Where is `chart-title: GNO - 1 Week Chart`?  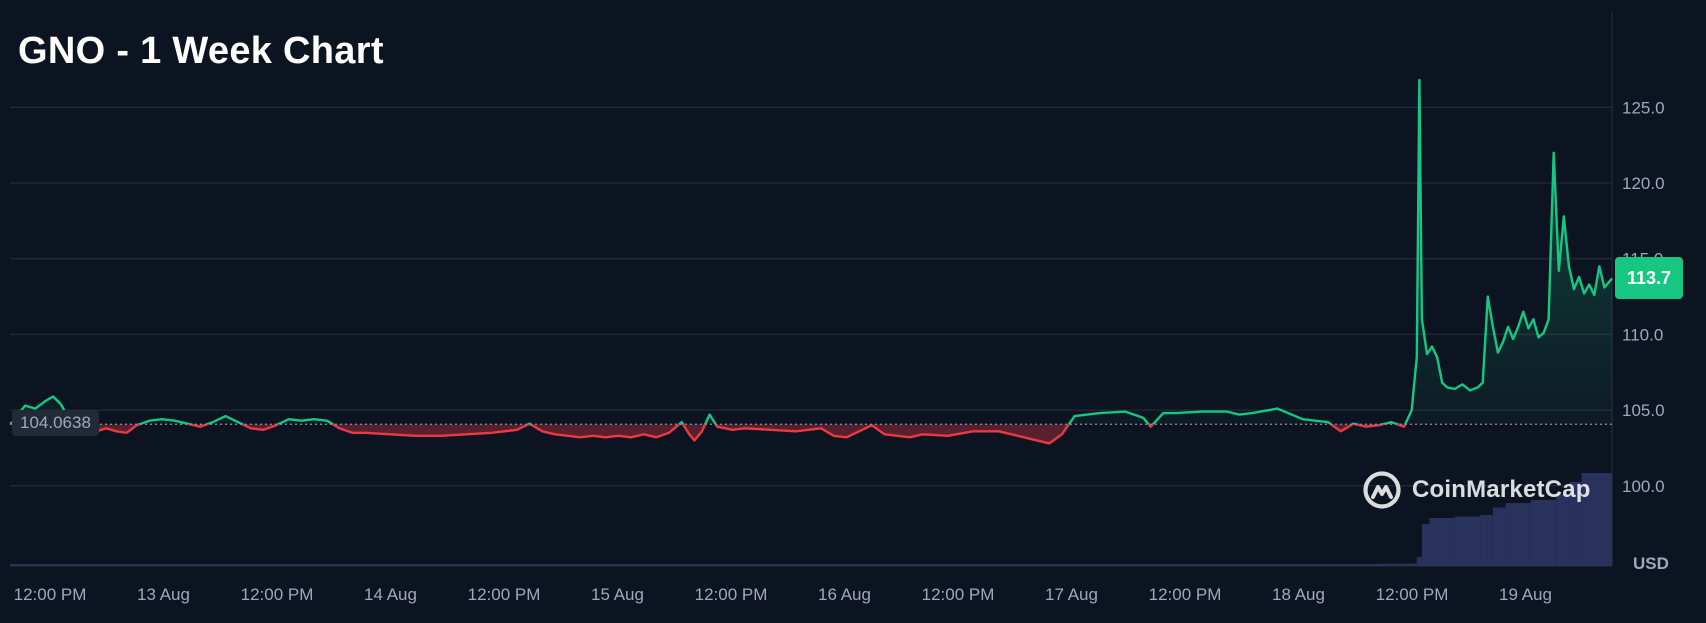
chart-title: GNO - 1 Week Chart is located at coordinates (201, 51).